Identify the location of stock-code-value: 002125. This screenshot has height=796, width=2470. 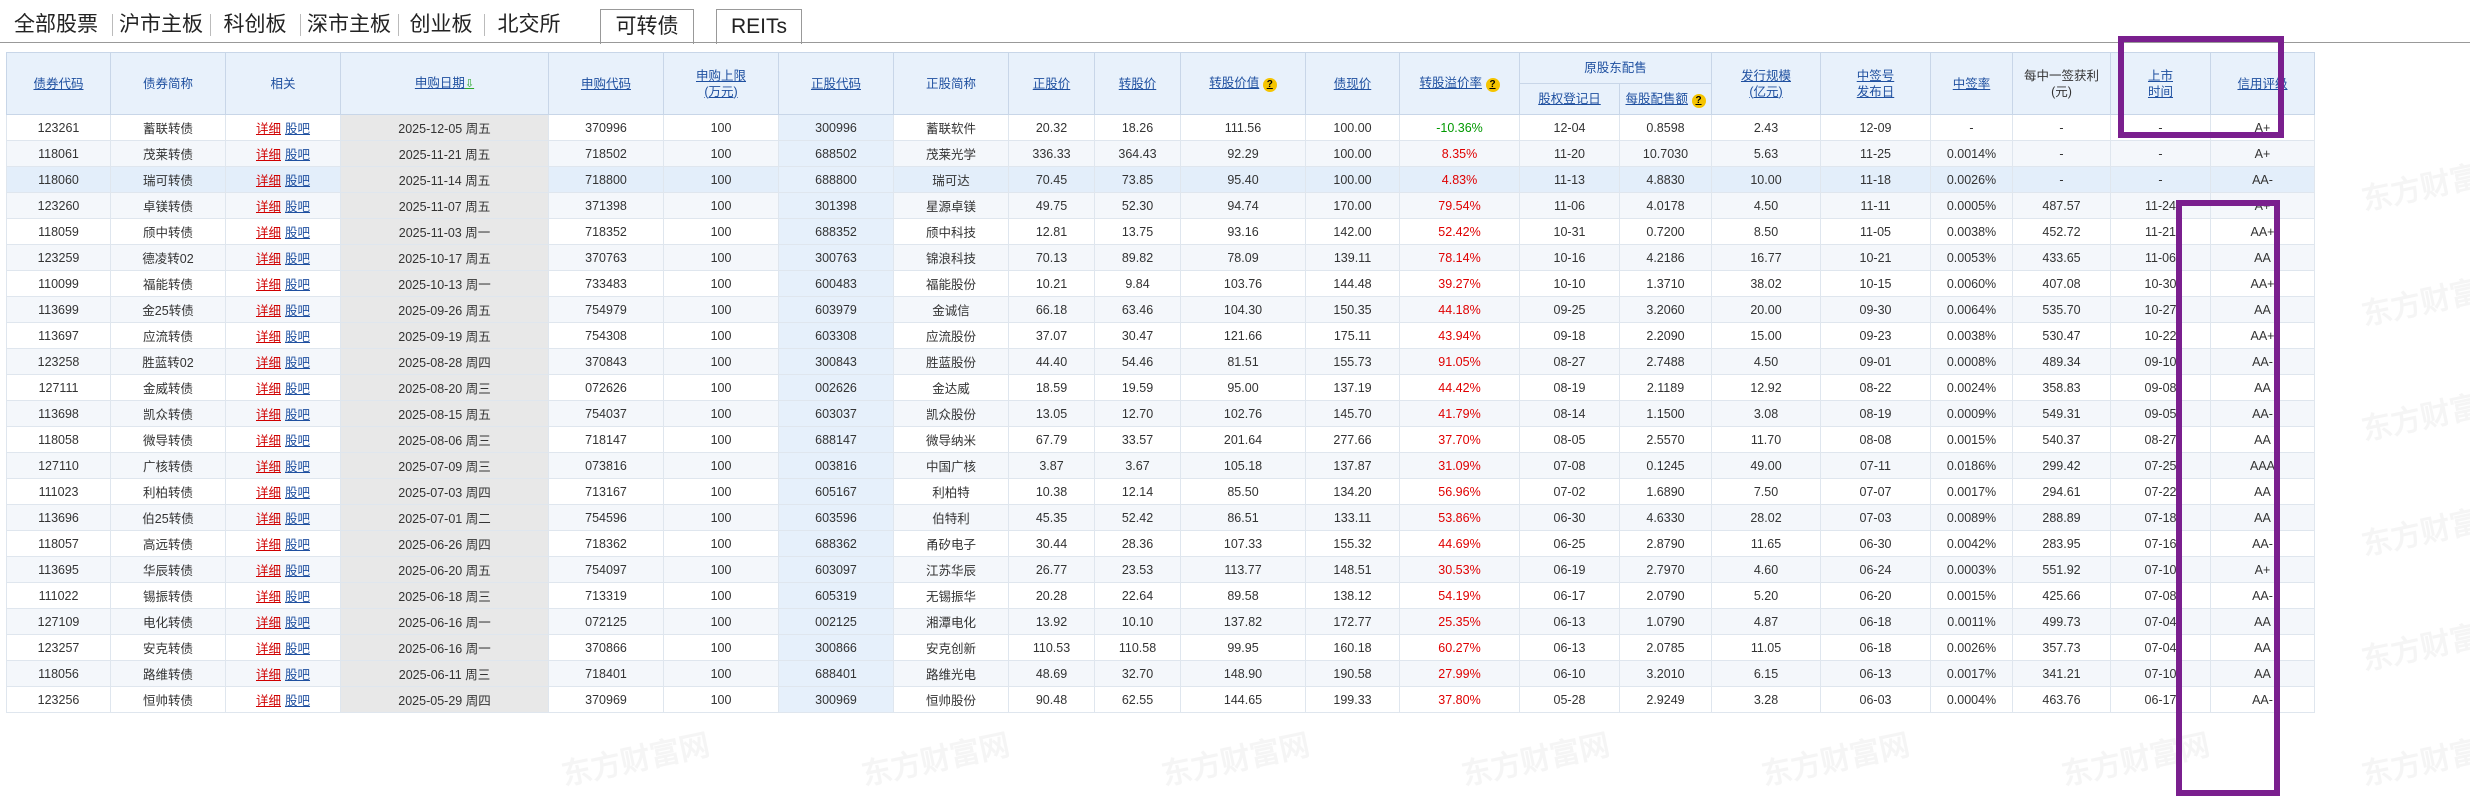
(836, 622).